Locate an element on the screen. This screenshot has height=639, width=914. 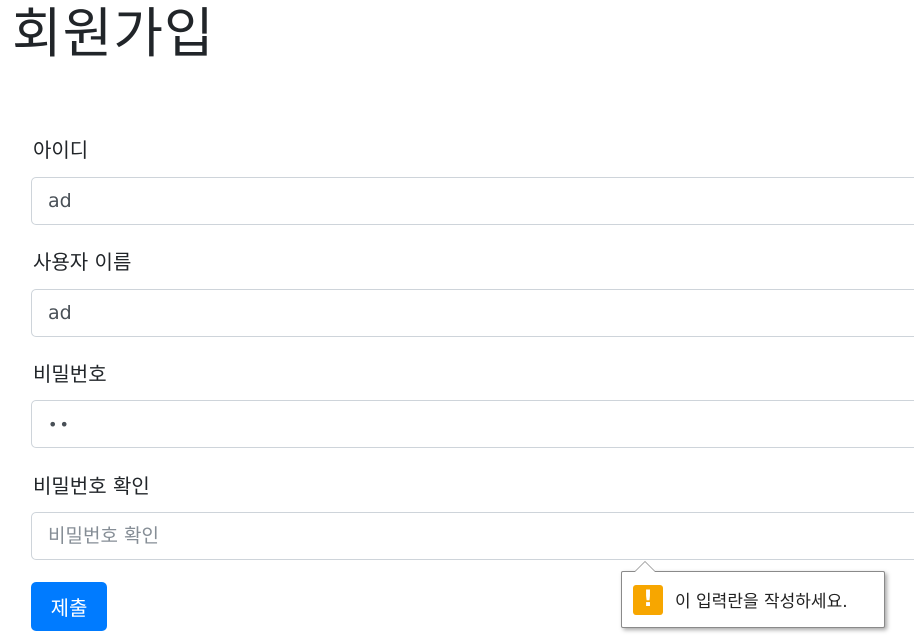
username-input is located at coordinates (472, 313).